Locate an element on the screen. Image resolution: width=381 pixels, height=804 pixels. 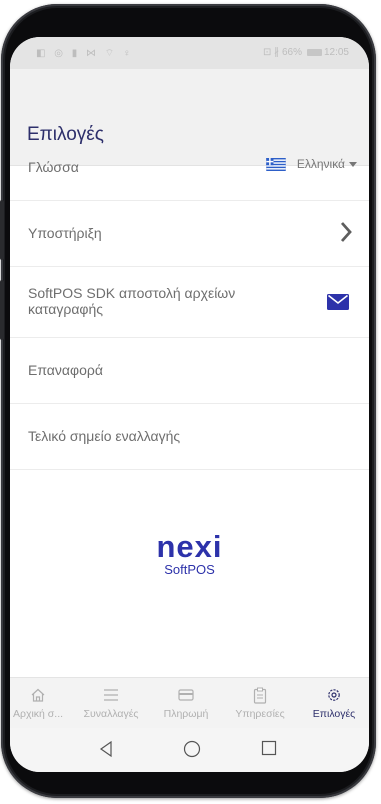
sdk-logs-label: SoftPOS SDK αποστολή αρχείων καταγραφής is located at coordinates (132, 301).